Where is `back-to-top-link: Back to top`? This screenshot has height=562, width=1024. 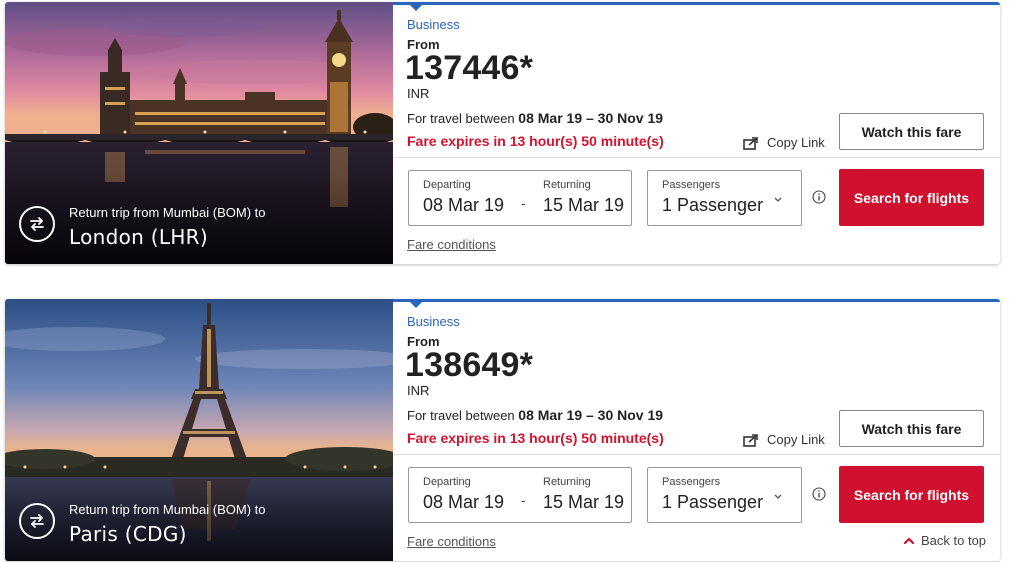
back-to-top-link: Back to top is located at coordinates (944, 540).